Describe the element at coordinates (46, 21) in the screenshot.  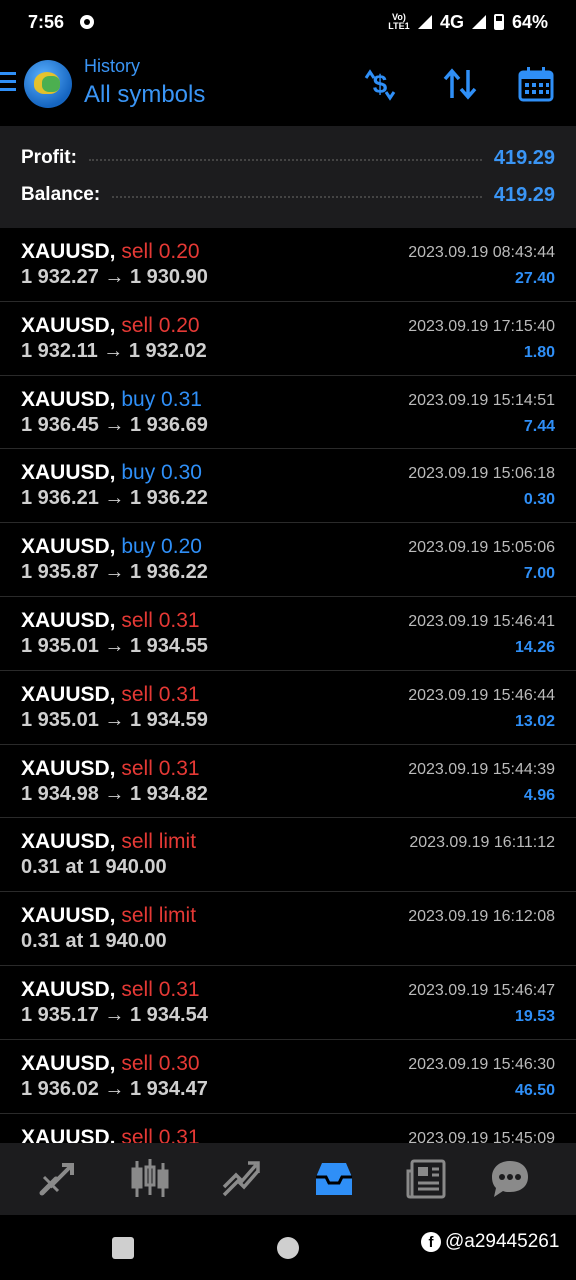
I see `status-time: 7:56` at that location.